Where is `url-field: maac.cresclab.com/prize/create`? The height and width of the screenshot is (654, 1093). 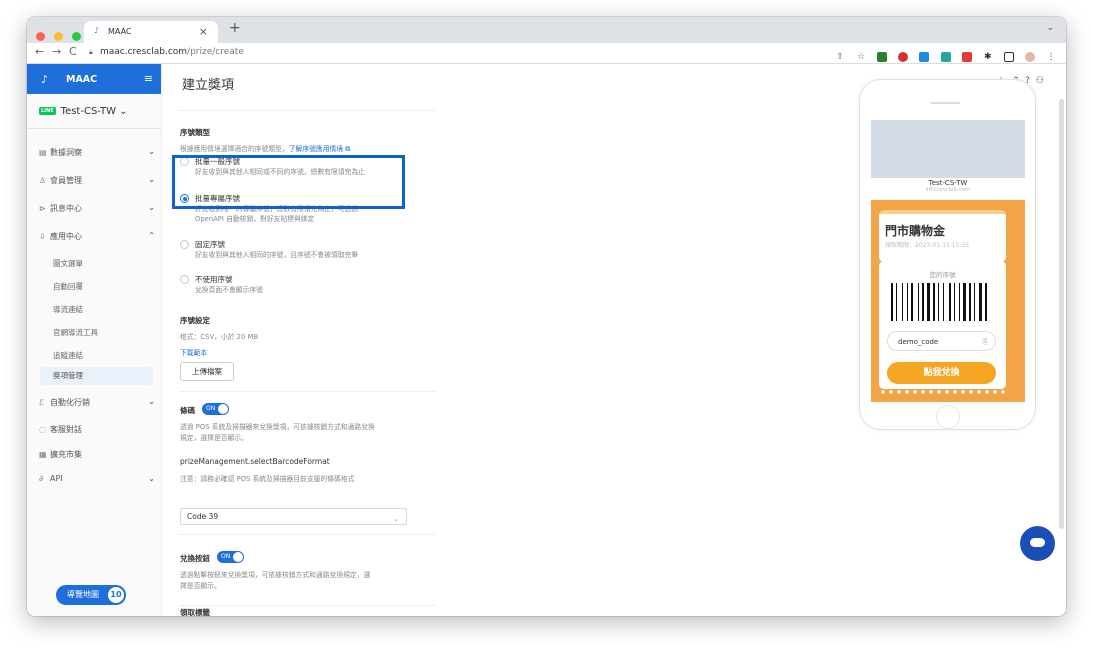 url-field: maac.cresclab.com/prize/create is located at coordinates (172, 52).